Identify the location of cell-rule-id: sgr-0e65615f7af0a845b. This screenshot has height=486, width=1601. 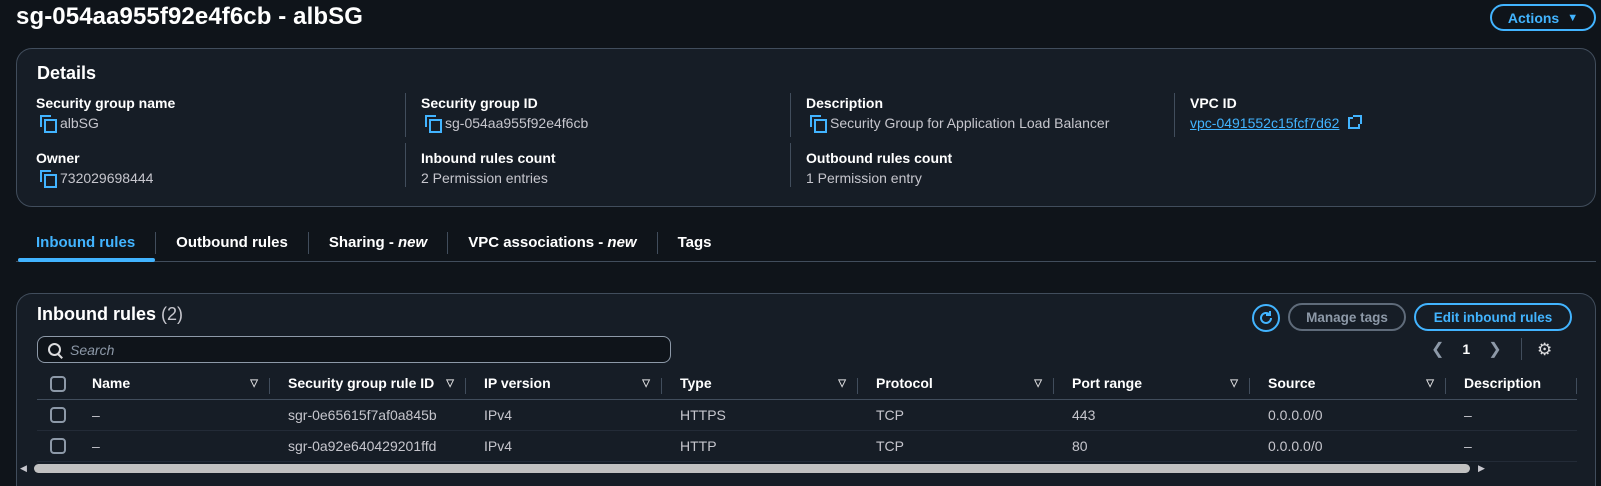
(368, 415).